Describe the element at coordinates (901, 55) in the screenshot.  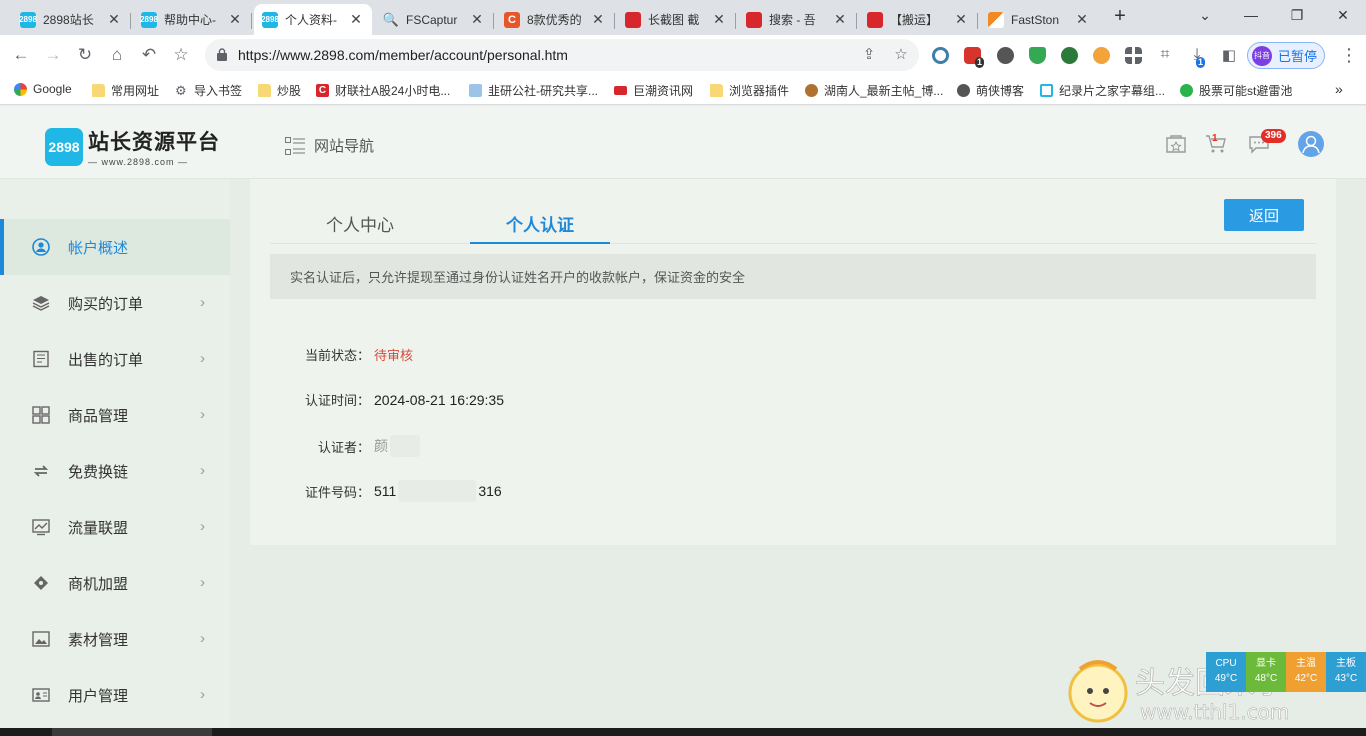
I see `star-icon: ☆` at that location.